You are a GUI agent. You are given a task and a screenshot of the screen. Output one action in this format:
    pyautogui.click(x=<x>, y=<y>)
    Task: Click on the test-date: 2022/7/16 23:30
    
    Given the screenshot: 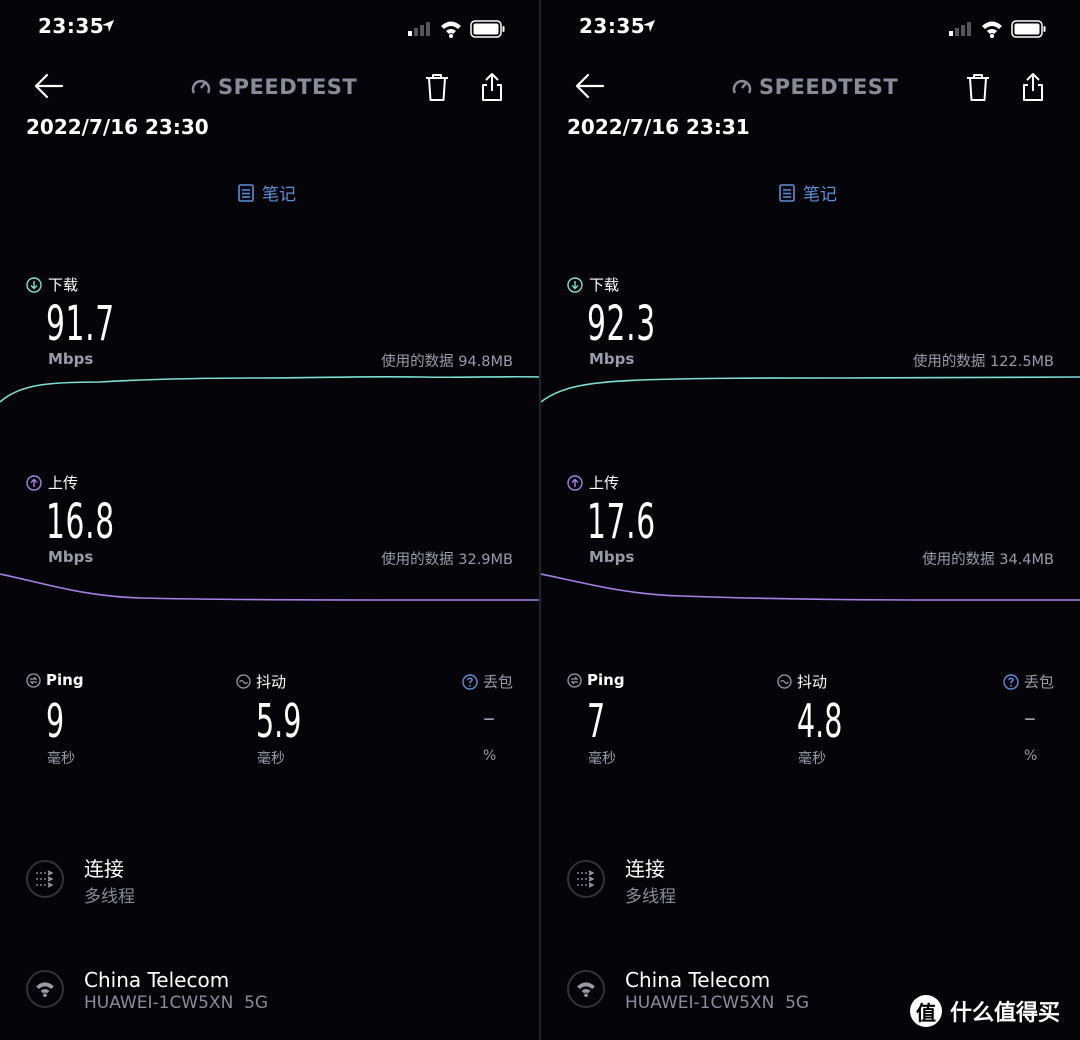 What is the action you would take?
    pyautogui.click(x=117, y=127)
    